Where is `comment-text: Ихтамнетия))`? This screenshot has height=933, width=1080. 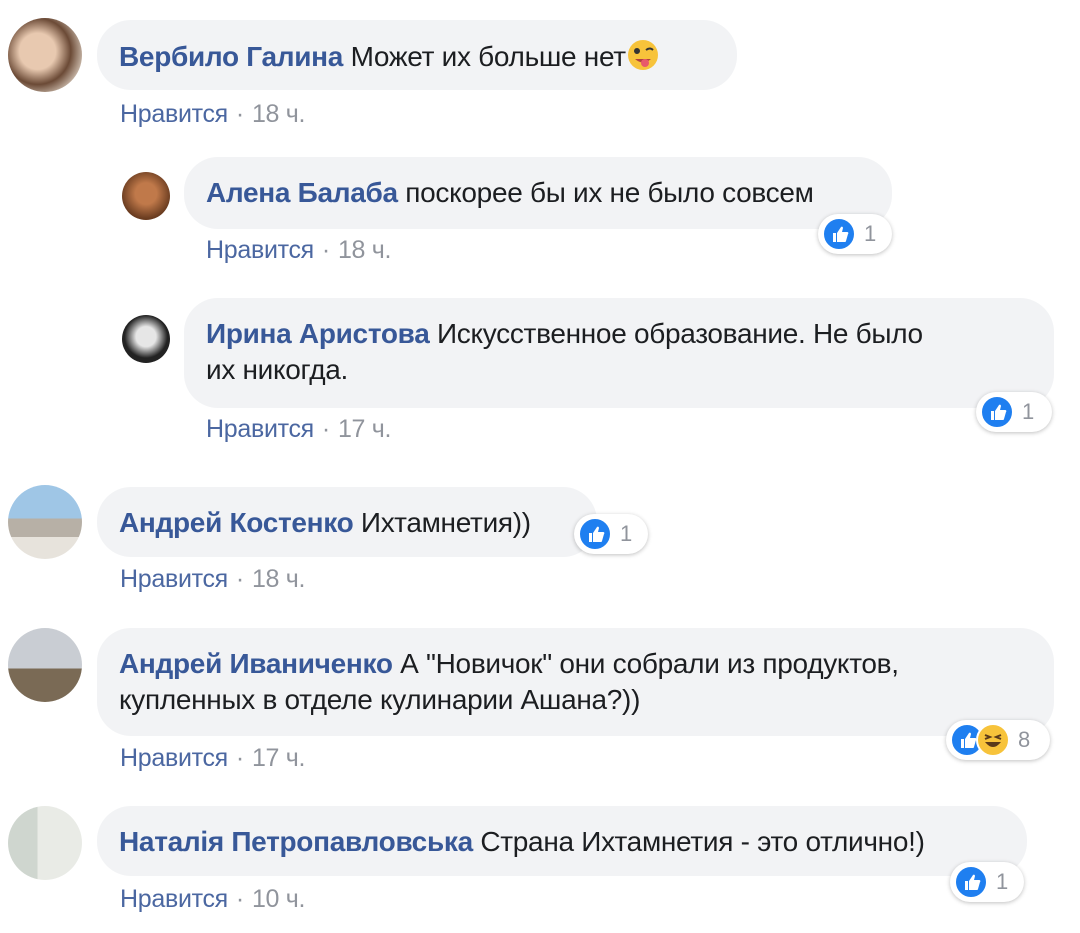
comment-text: Ихтамнетия)) is located at coordinates (445, 522).